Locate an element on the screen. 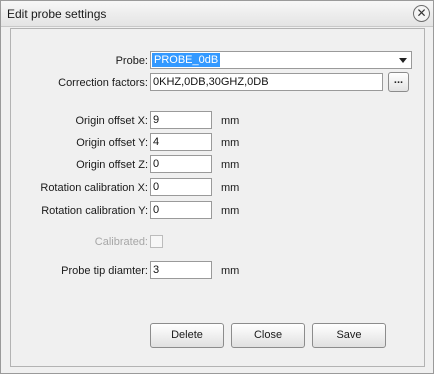 This screenshot has width=434, height=374. rotation-calibration-x-label: Rotation calibration X: is located at coordinates (94, 188).